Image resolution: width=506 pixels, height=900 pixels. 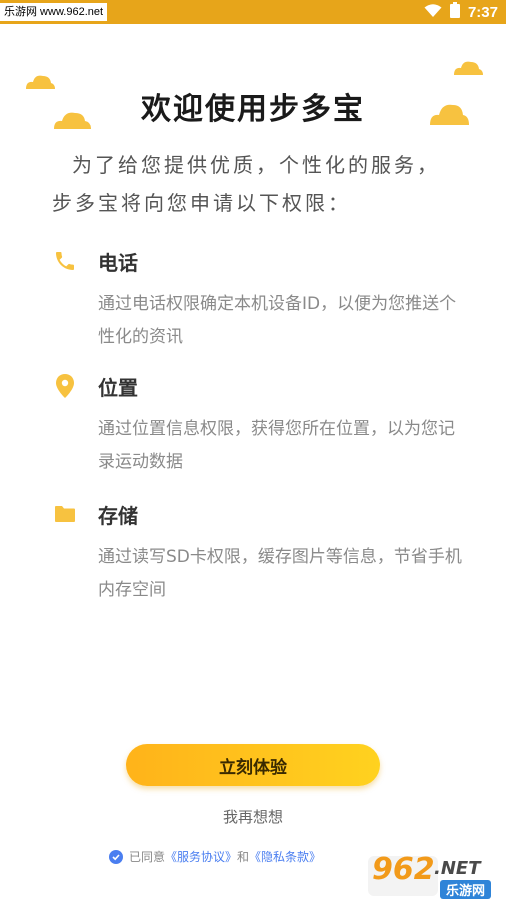 What do you see at coordinates (403, 869) in the screenshot?
I see `logo-number: 962` at bounding box center [403, 869].